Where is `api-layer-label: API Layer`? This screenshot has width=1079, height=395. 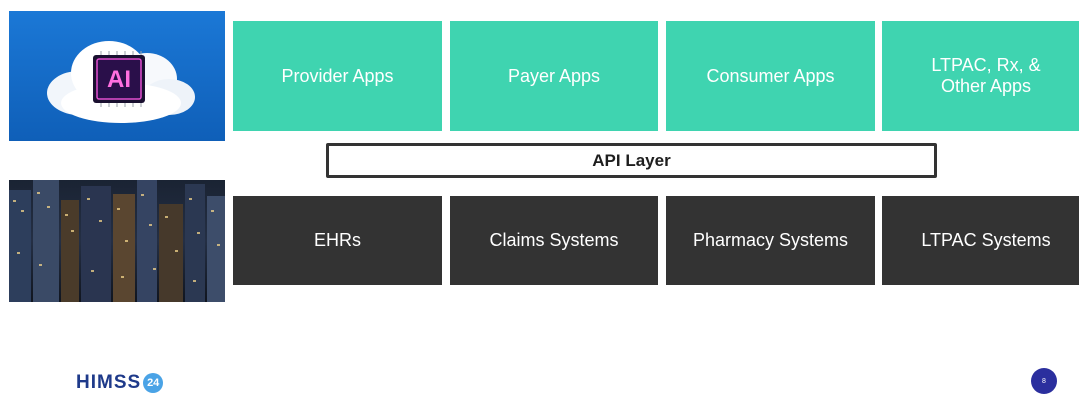 api-layer-label: API Layer is located at coordinates (631, 160).